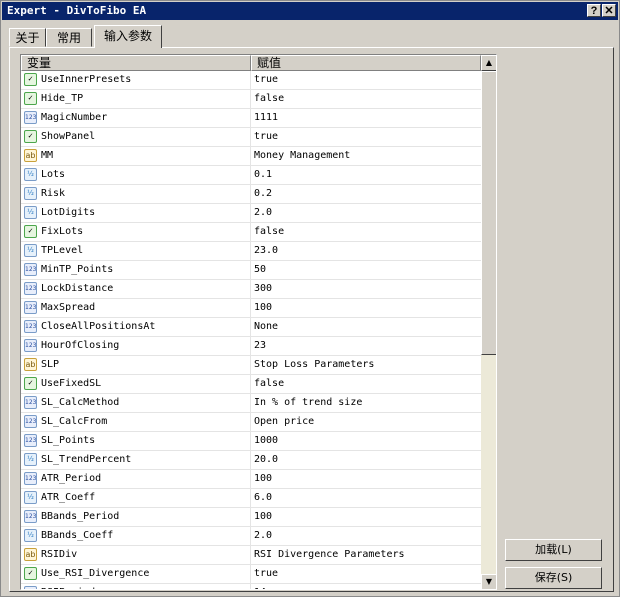 The height and width of the screenshot is (597, 620). I want to click on parameter-row: ✓ FixLots false, so click(251, 232).